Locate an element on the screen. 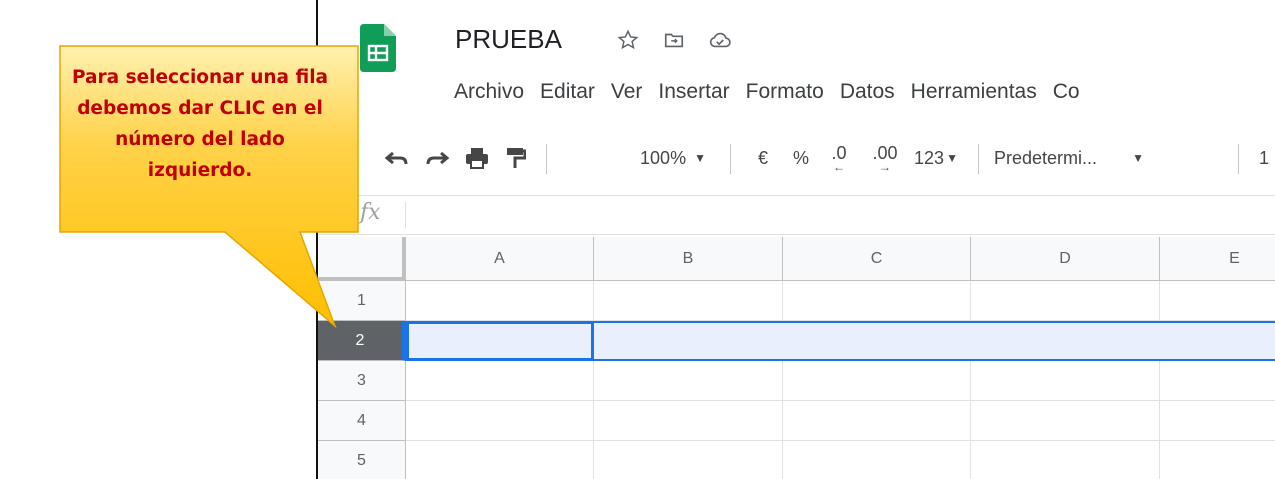  menu-ver: Ver is located at coordinates (627, 92).